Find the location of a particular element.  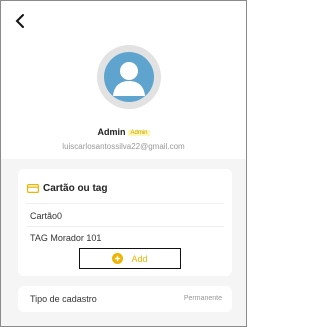

section-title: Cartão ou tag is located at coordinates (75, 188).